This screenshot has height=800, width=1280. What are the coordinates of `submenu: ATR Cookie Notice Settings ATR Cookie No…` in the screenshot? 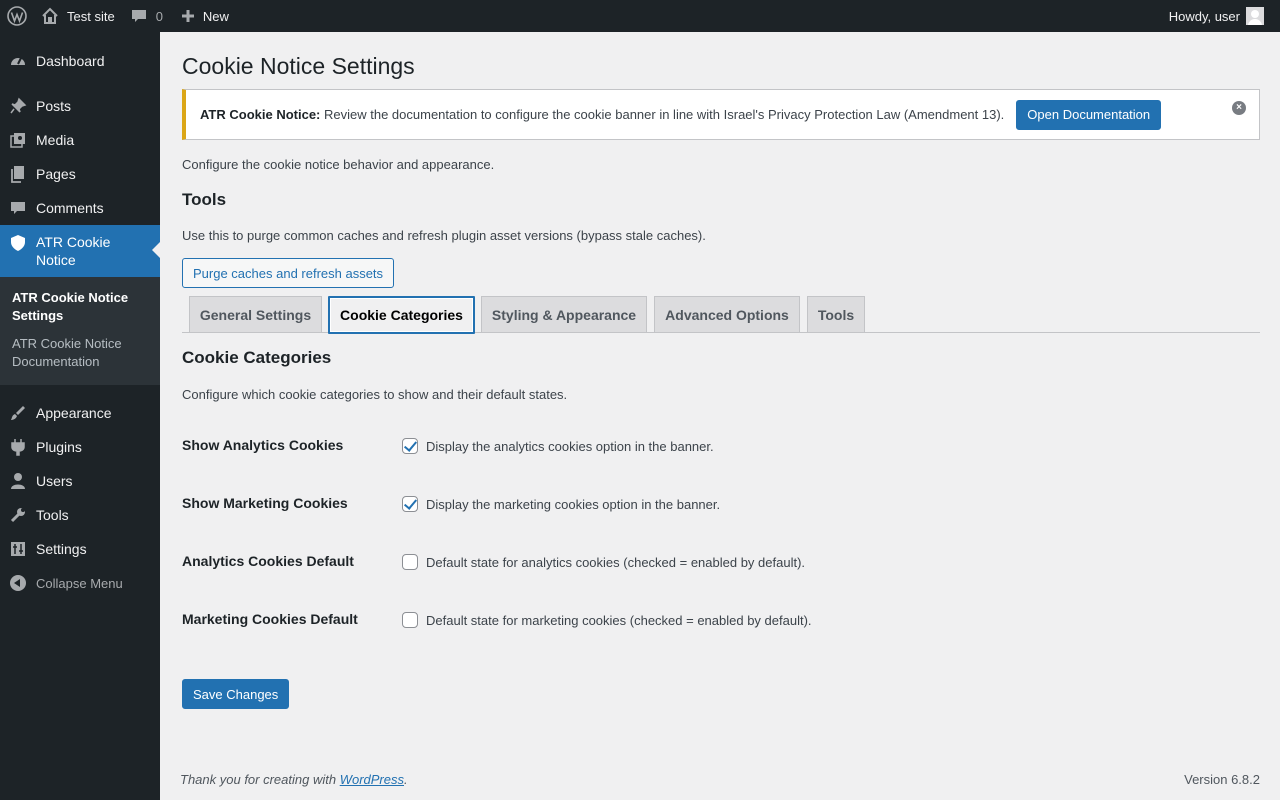 It's located at (80, 331).